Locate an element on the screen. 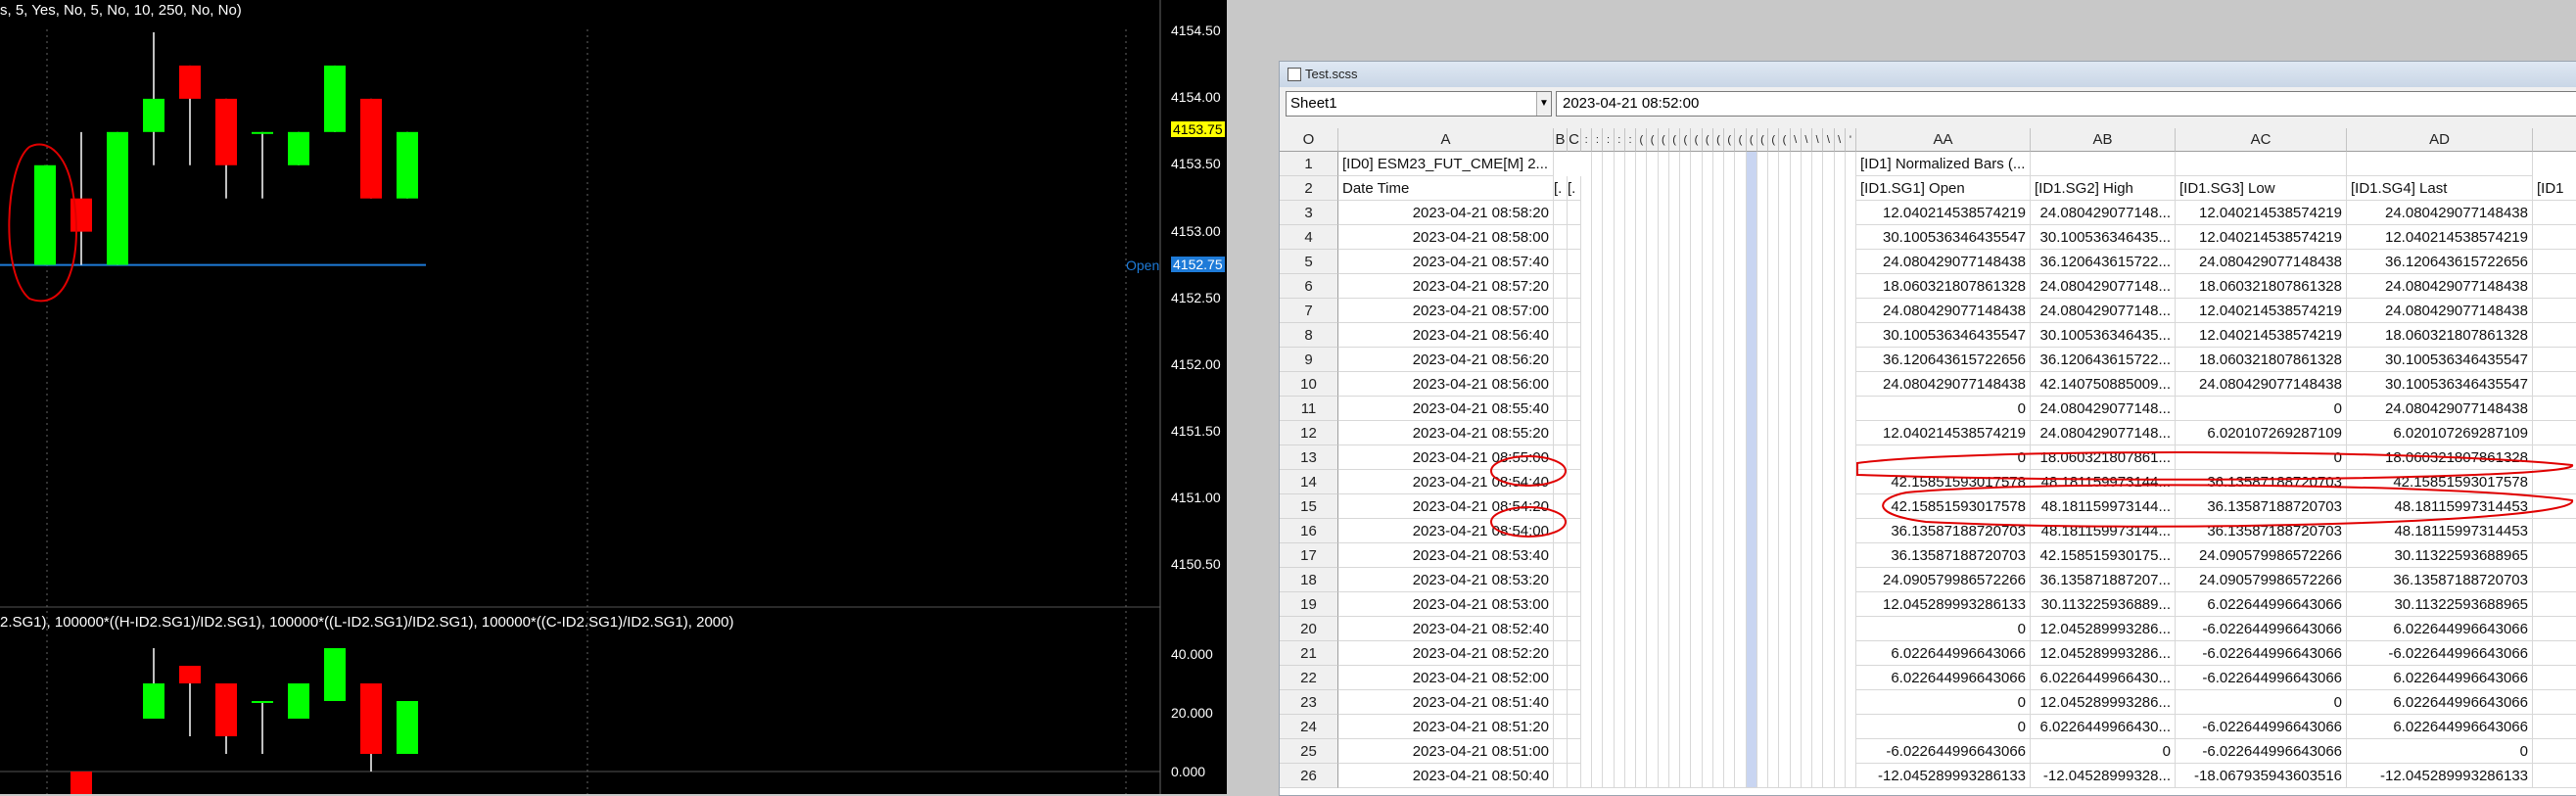 This screenshot has width=2576, height=796. datetime-cell: 2023-04-21 08:56:00 is located at coordinates (1446, 384).